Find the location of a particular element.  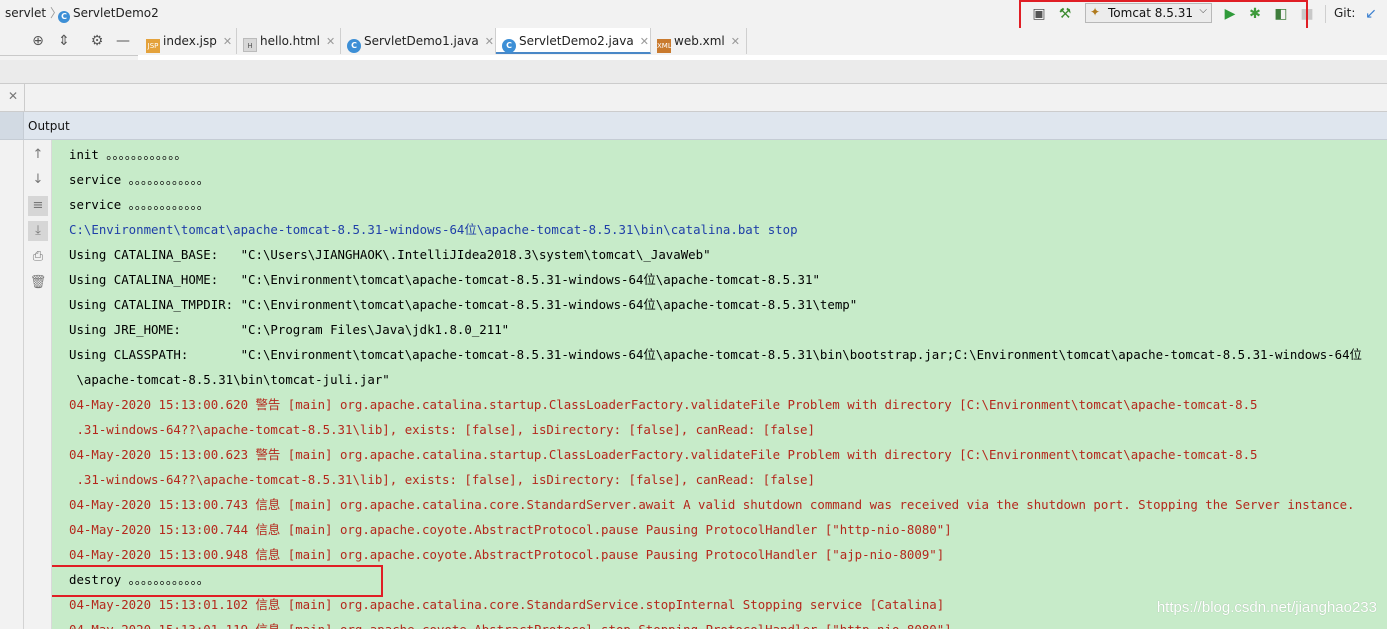

tab-hello-html: Hhello.html ✕ is located at coordinates (289, 41).